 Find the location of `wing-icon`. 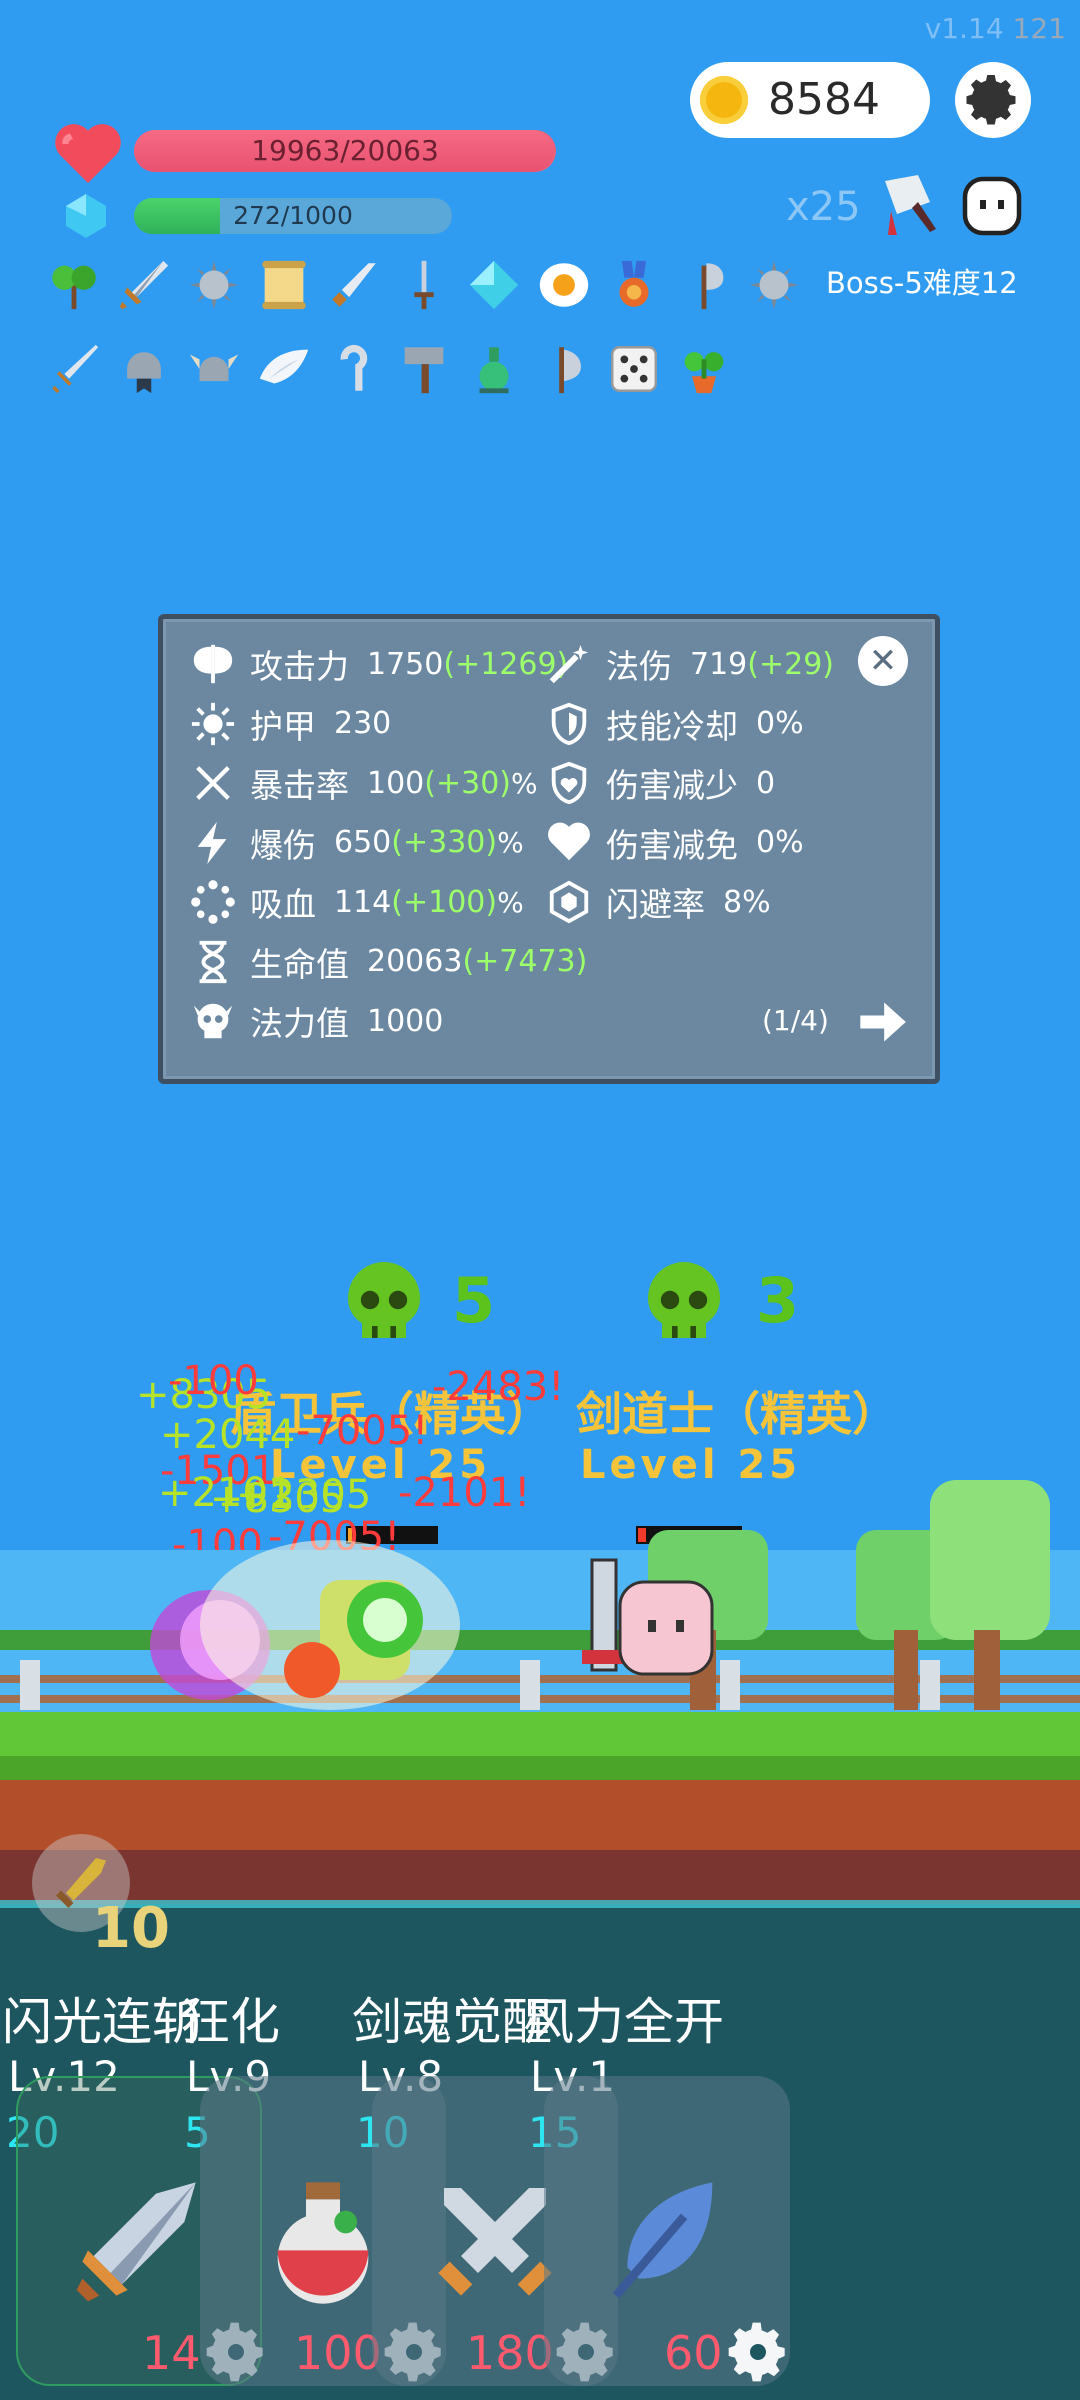

wing-icon is located at coordinates (284, 366).